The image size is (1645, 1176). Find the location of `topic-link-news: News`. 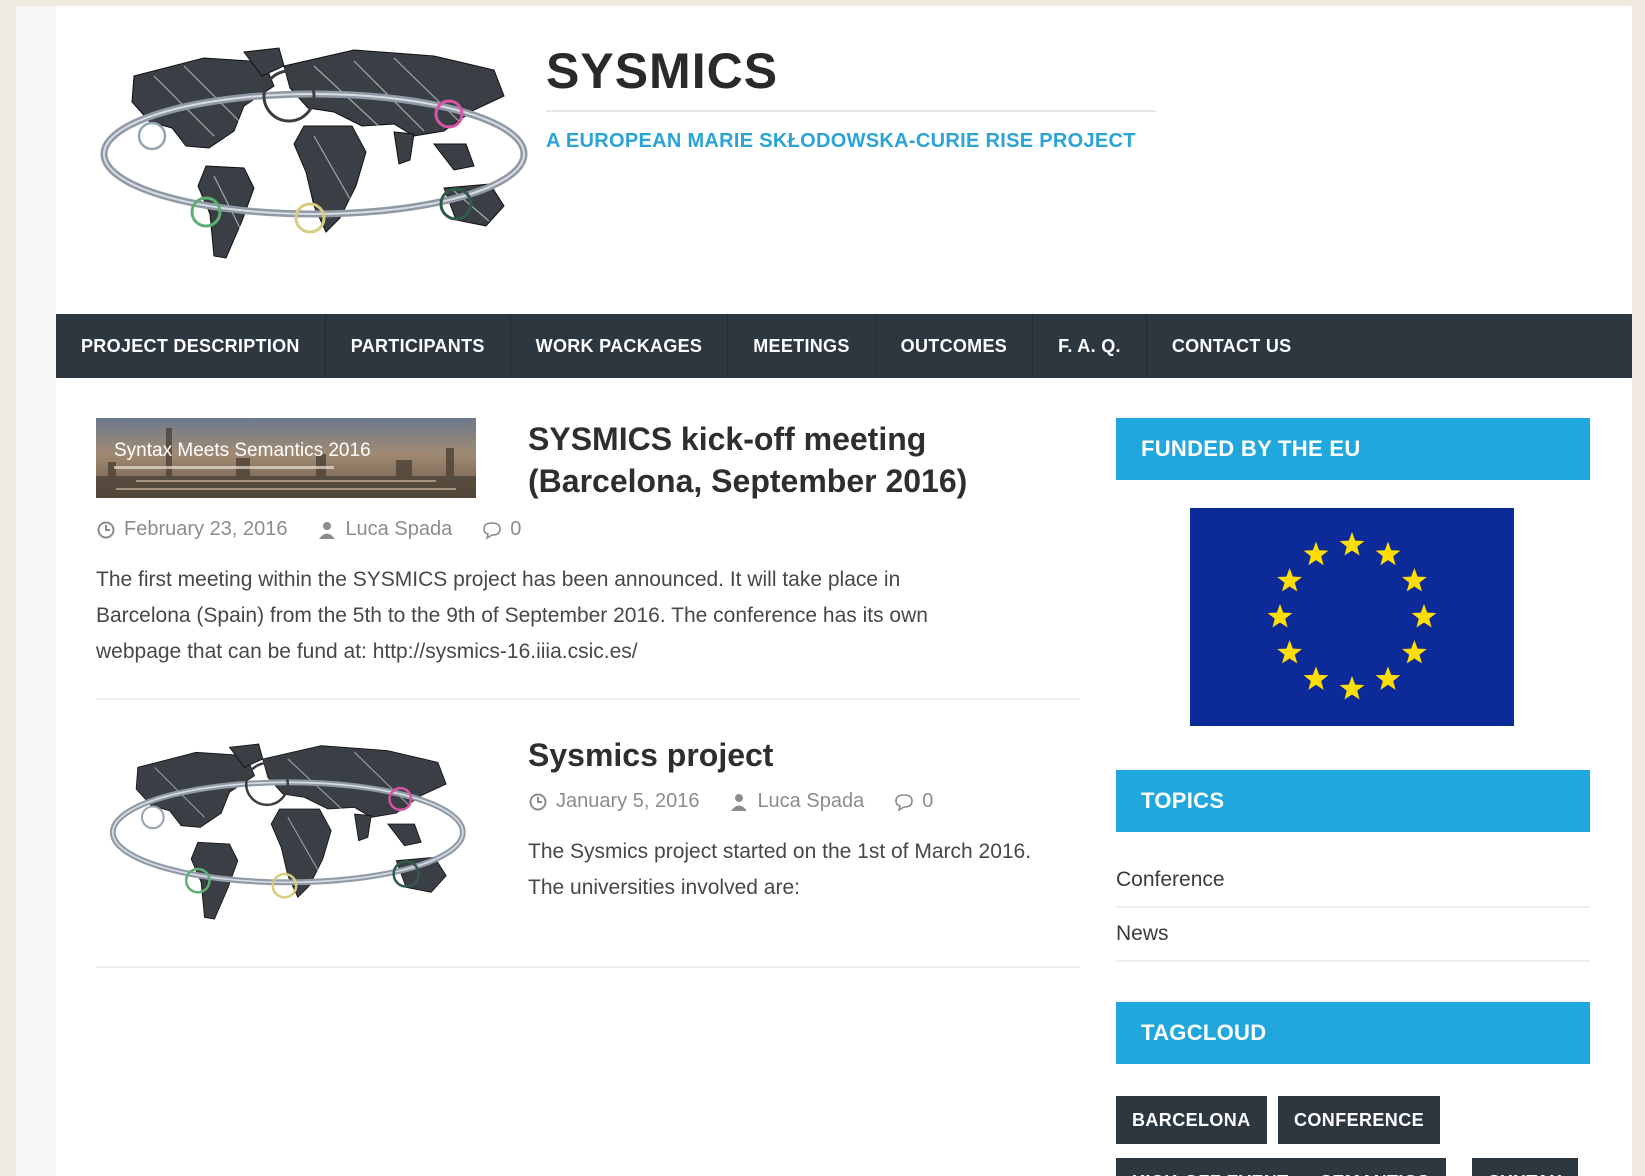

topic-link-news: News is located at coordinates (1353, 942).